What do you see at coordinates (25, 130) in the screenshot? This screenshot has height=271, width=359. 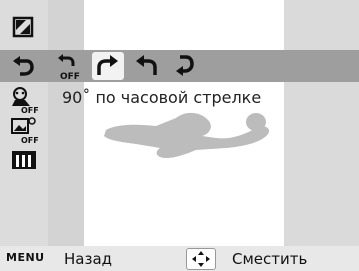 I see `red-eye-fix-off-icon: OFF` at bounding box center [25, 130].